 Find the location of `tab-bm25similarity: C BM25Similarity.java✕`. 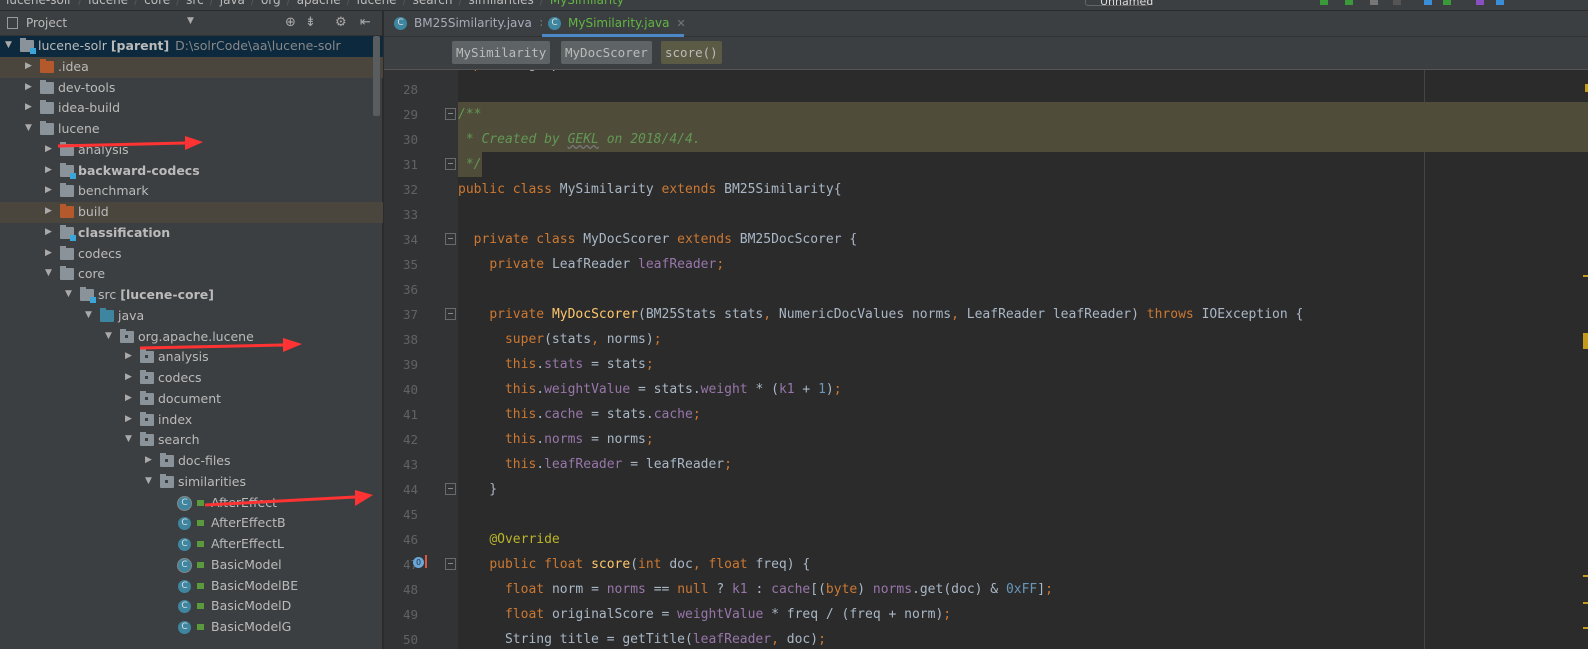

tab-bm25similarity: C BM25Similarity.java✕ is located at coordinates (468, 24).